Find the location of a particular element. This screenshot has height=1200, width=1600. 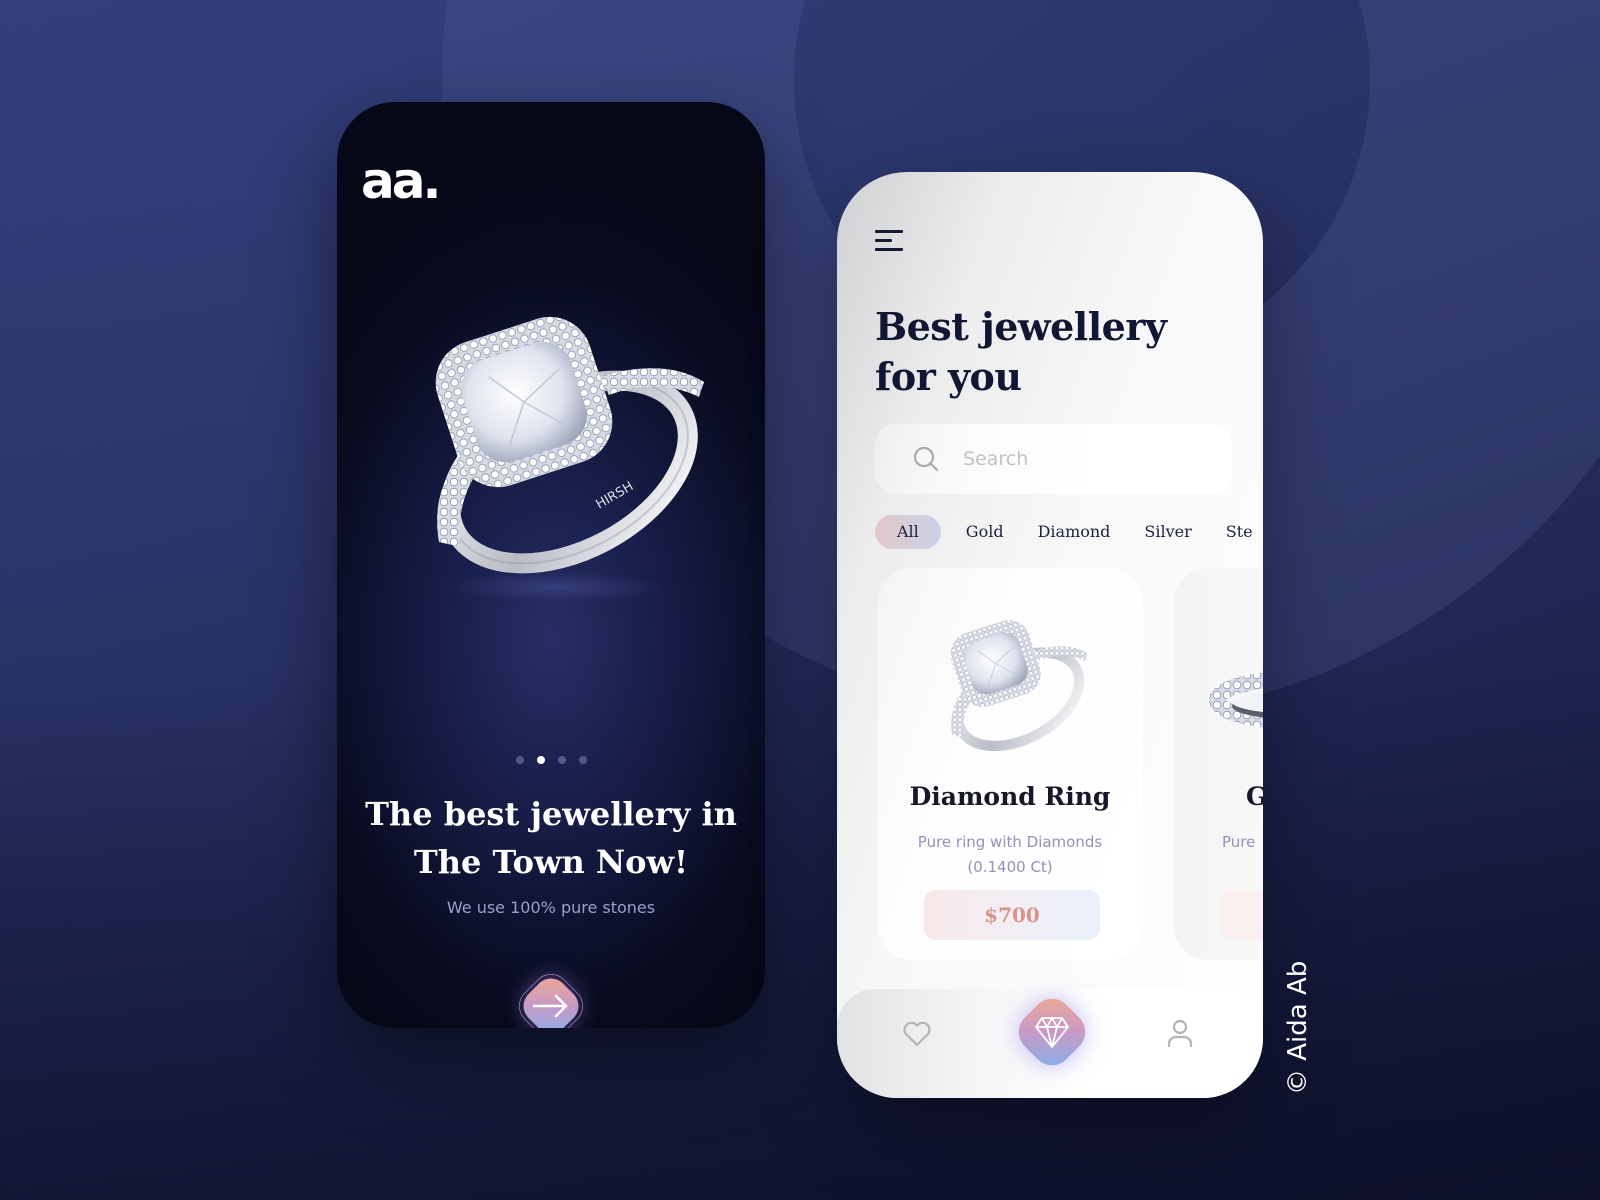

user-icon is located at coordinates (1180, 1034).